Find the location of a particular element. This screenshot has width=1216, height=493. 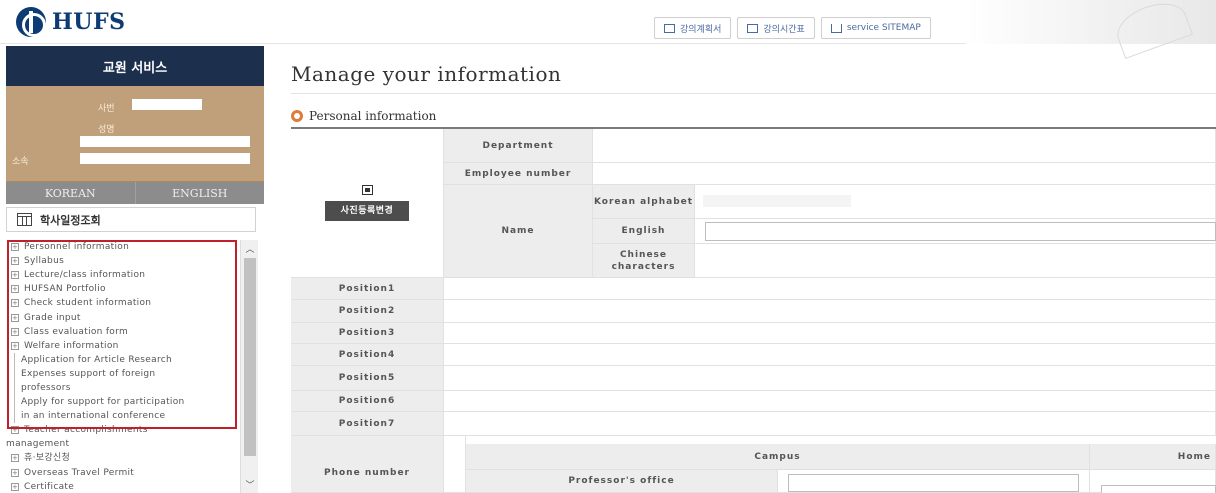

menu-scrollbar: ︿ ﹀ is located at coordinates (249, 366).